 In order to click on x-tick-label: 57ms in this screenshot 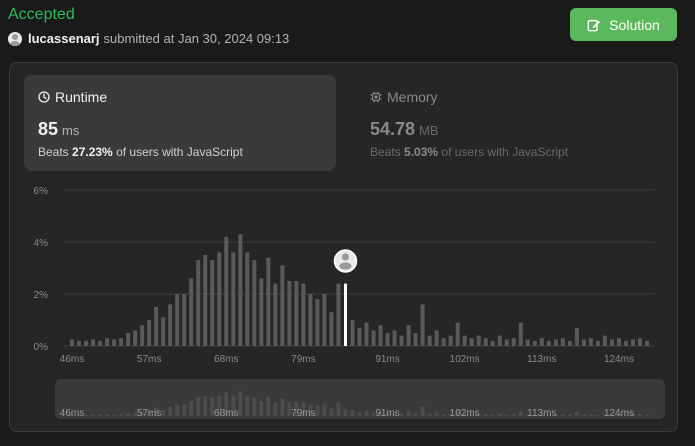, I will do `click(149, 359)`.